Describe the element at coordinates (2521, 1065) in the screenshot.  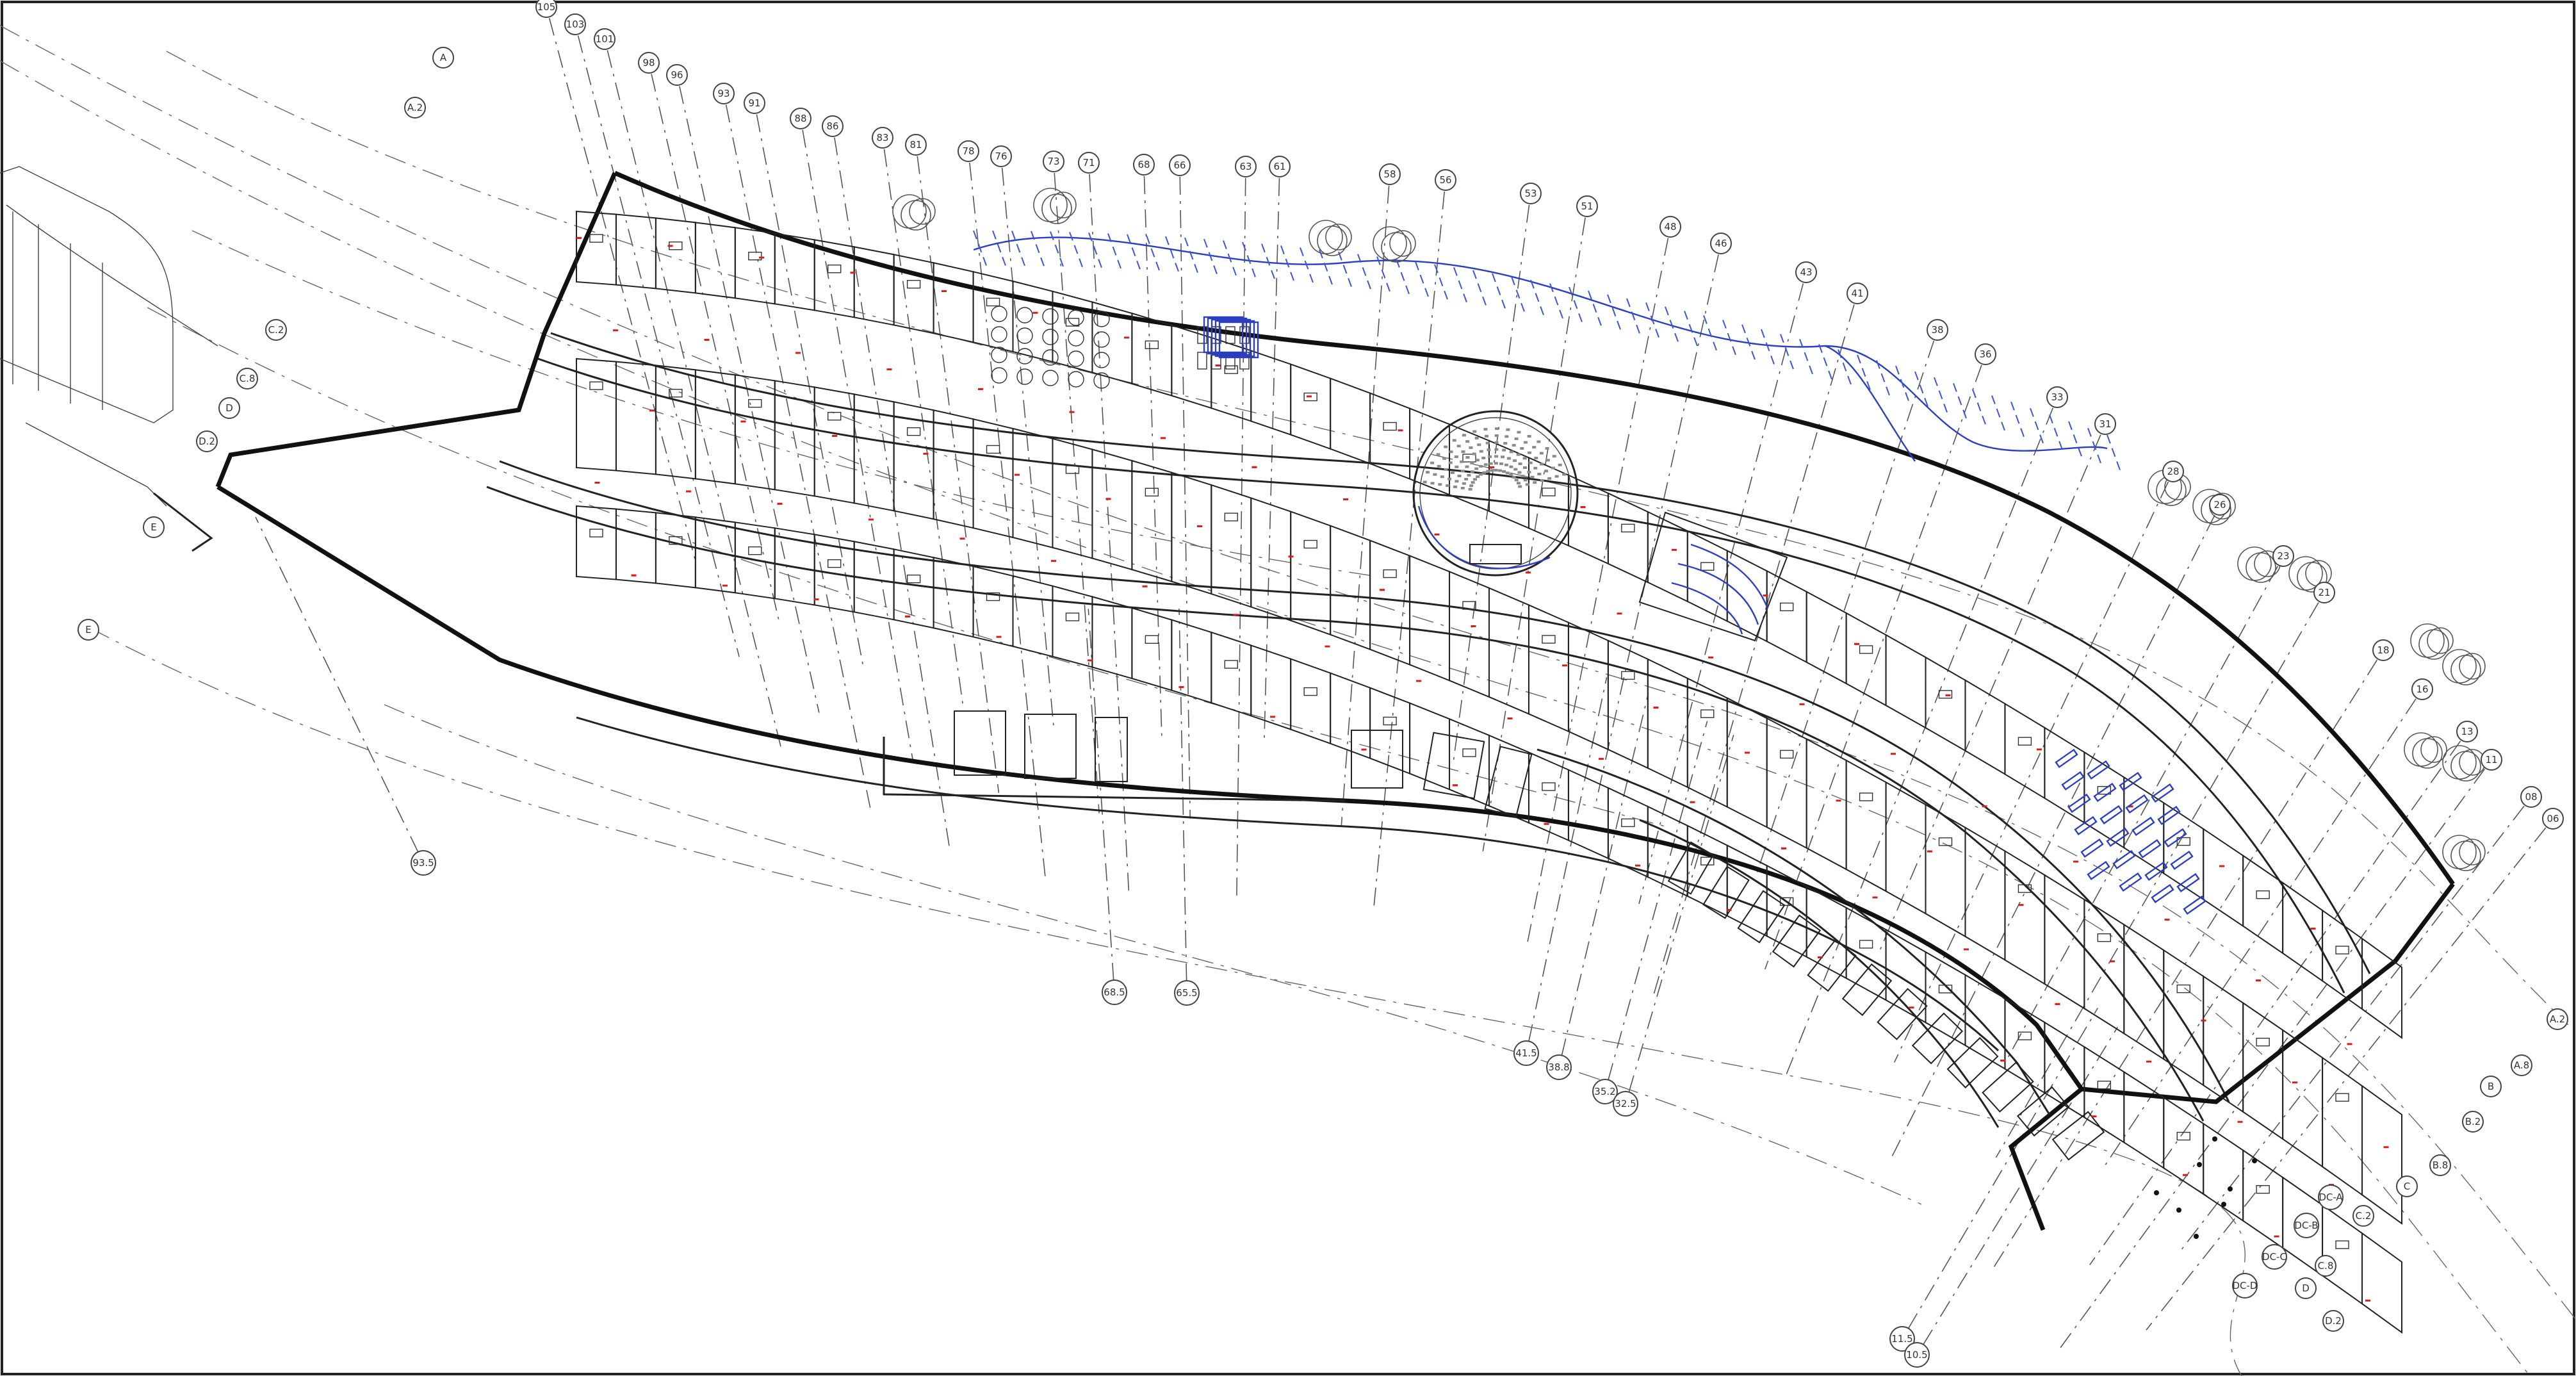
I see `svg-text: A.8` at that location.